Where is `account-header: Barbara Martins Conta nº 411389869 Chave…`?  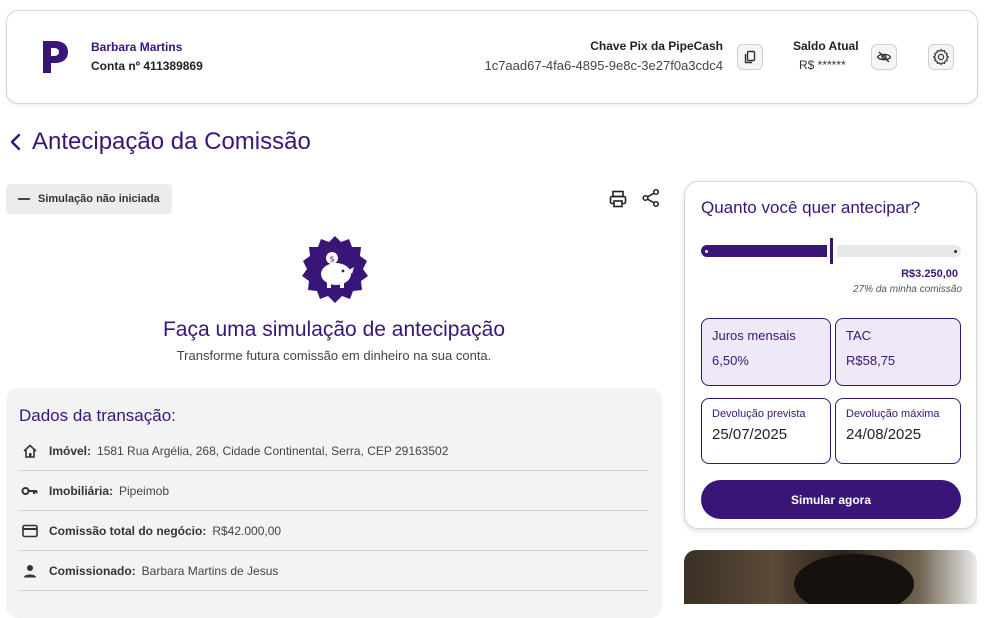 account-header: Barbara Martins Conta nº 411389869 Chave… is located at coordinates (492, 57).